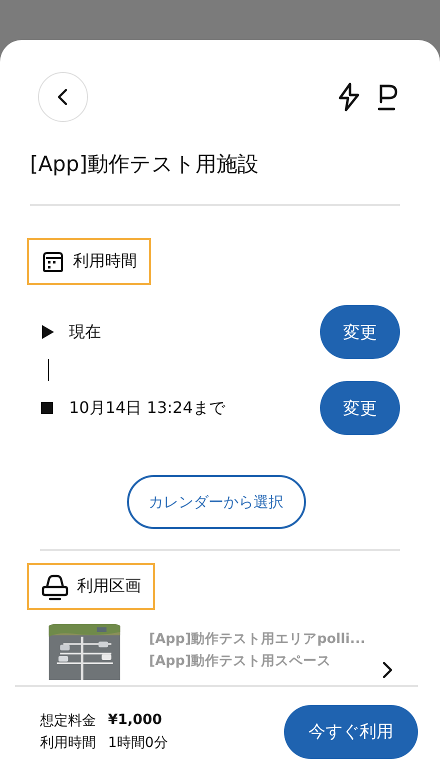 This screenshot has width=440, height=784. I want to click on play-icon, so click(48, 332).